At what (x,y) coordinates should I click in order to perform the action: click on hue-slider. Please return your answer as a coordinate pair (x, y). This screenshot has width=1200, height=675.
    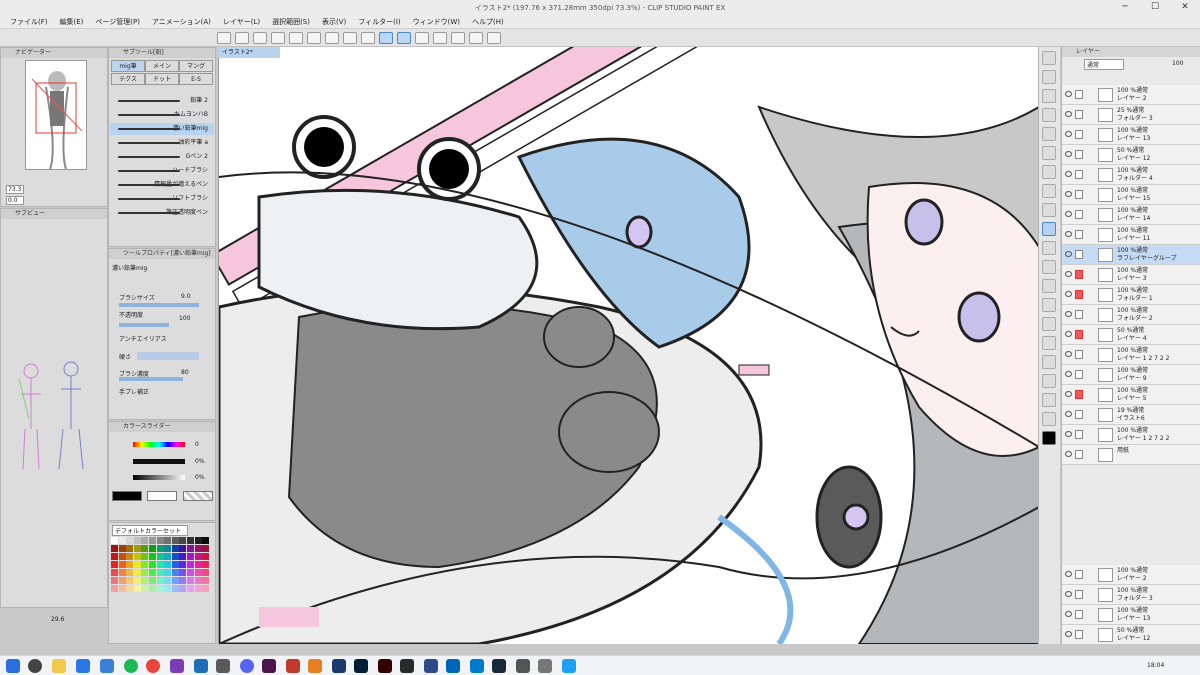
    Looking at the image, I should click on (159, 444).